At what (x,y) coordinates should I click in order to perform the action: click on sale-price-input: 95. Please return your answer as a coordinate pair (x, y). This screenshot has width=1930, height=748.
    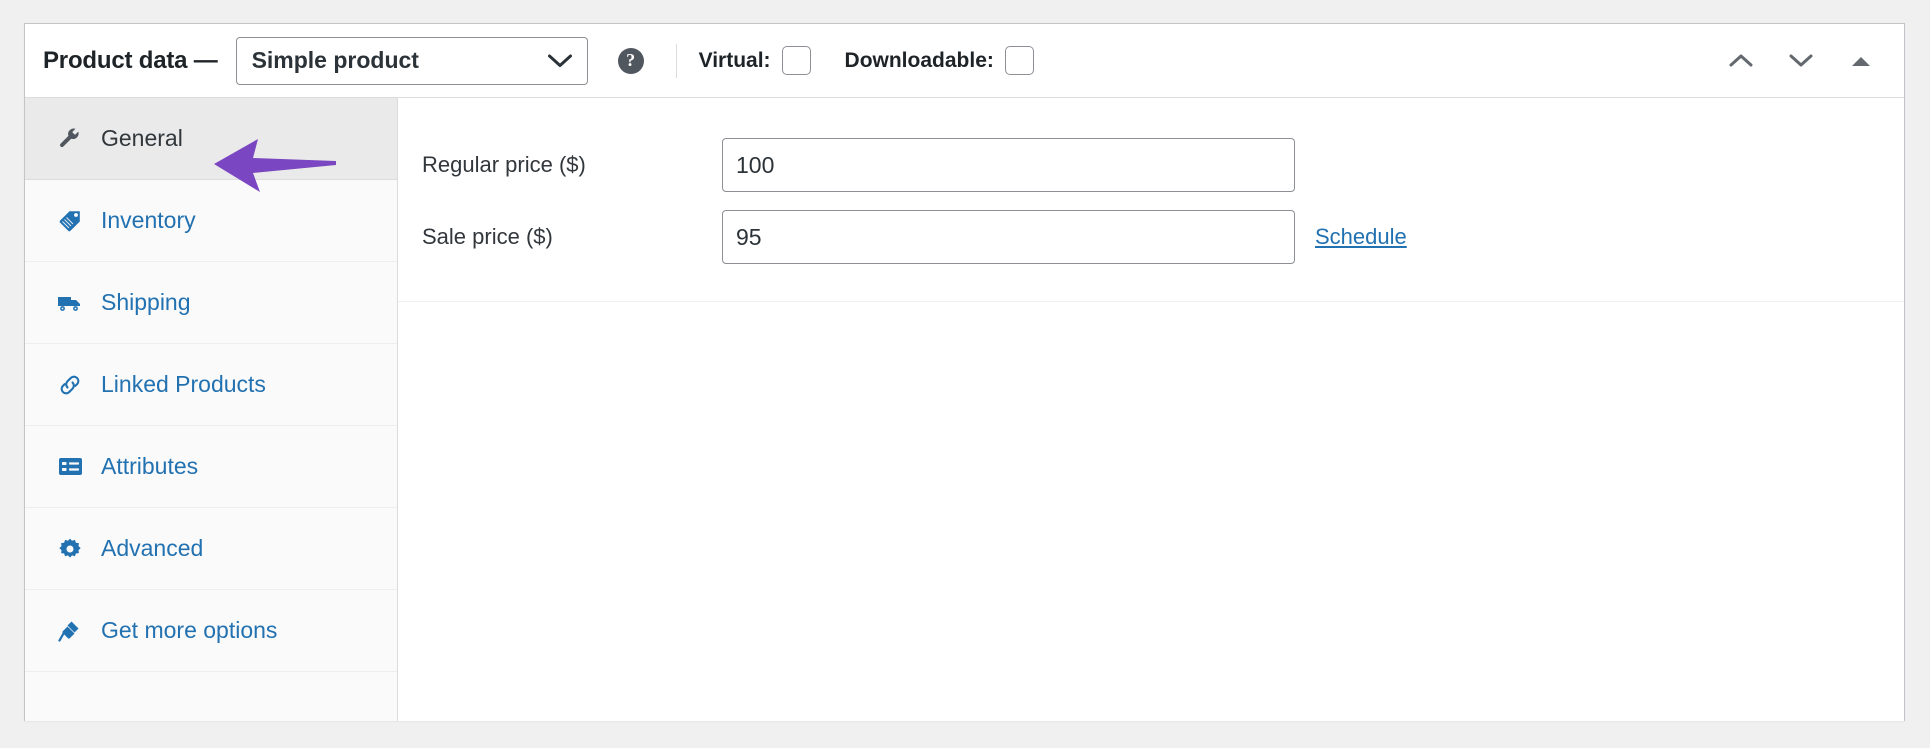
    Looking at the image, I should click on (1008, 237).